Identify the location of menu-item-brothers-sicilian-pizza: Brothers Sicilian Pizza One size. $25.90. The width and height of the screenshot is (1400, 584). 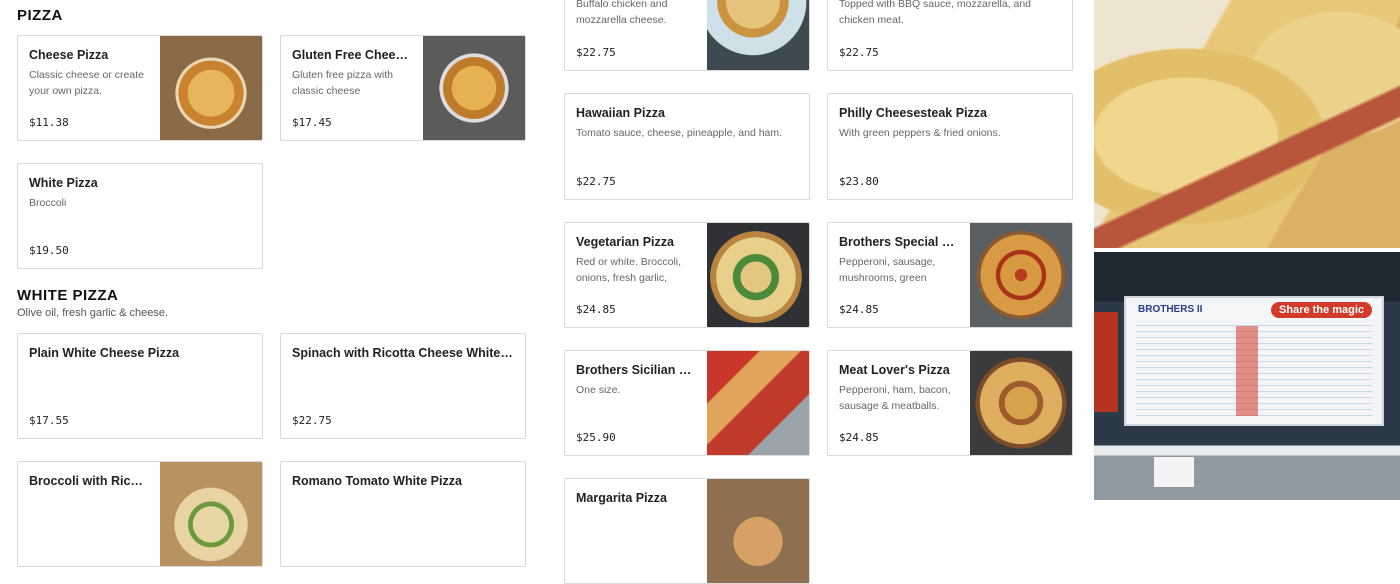
(687, 403).